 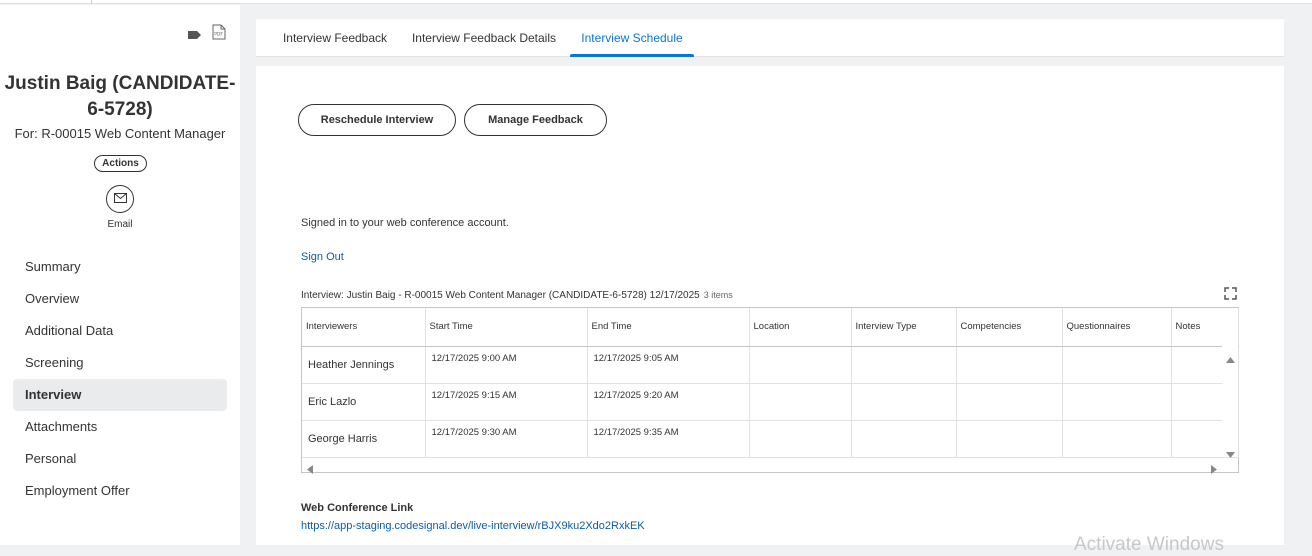 I want to click on nav-item-summary: Summary, so click(x=120, y=267).